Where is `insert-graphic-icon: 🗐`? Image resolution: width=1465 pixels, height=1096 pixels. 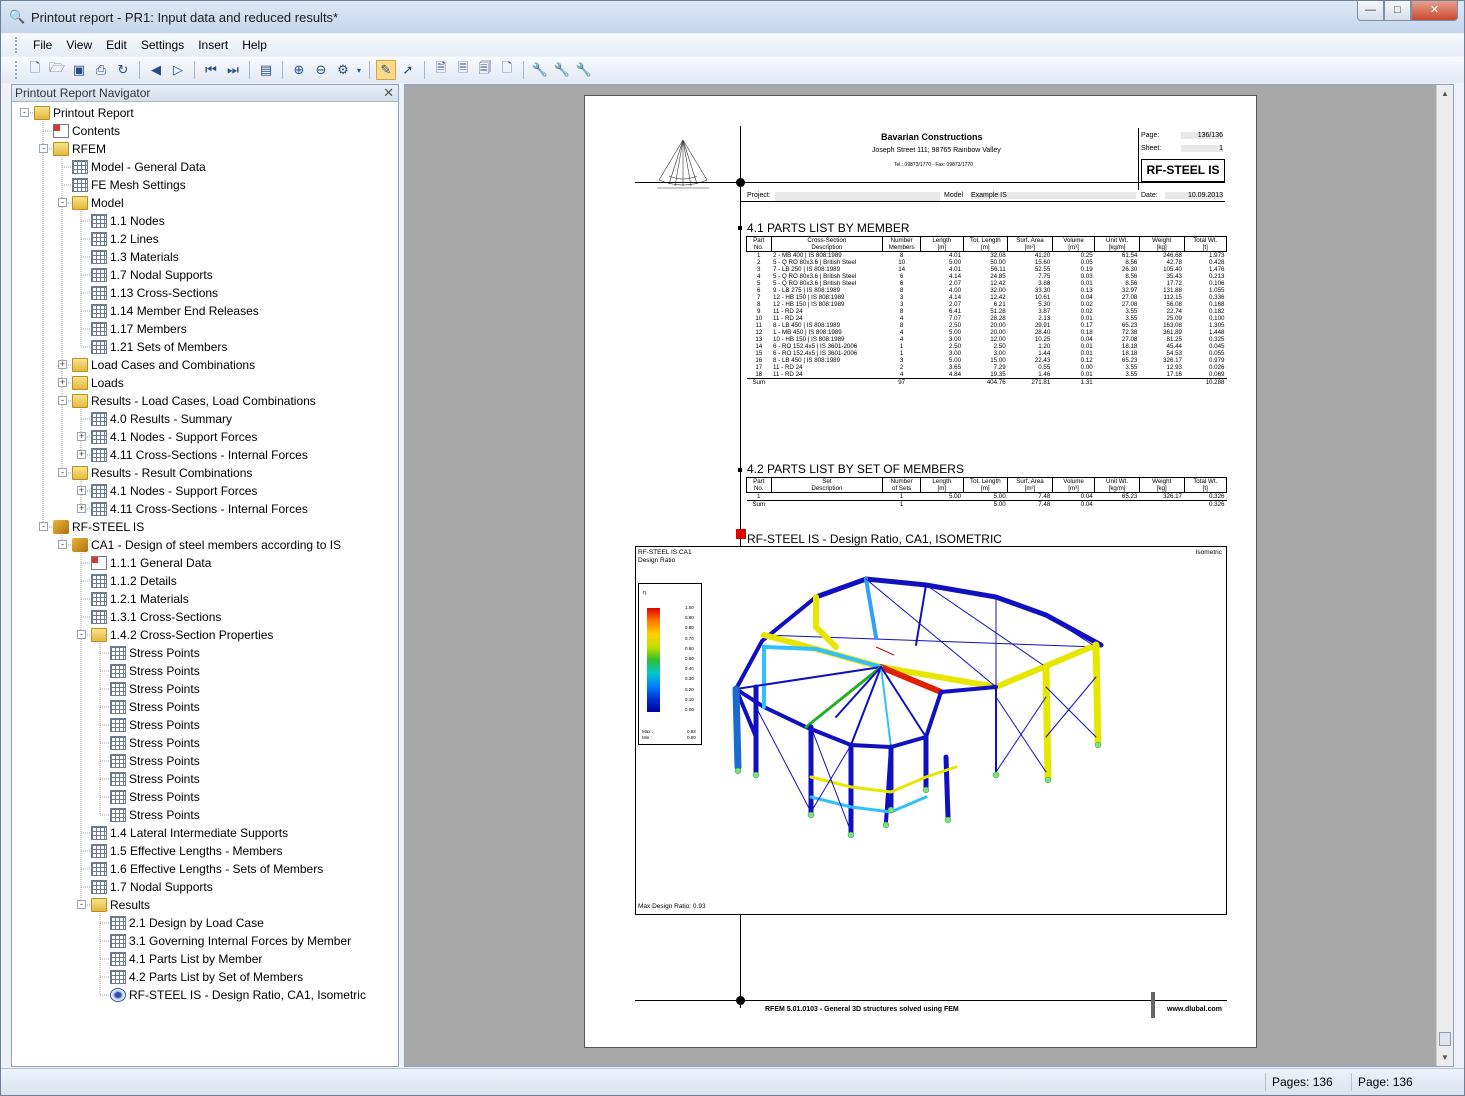
insert-graphic-icon: 🗐 is located at coordinates (485, 70).